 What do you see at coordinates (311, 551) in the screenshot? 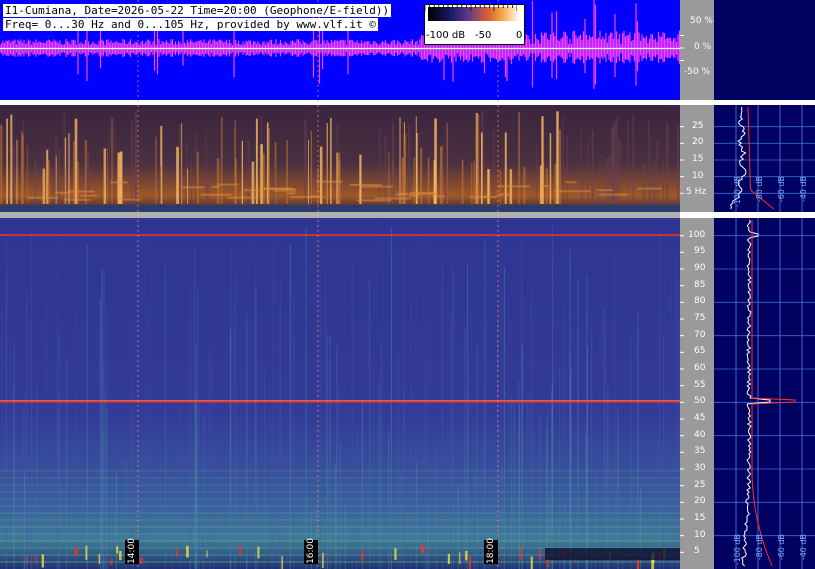
I see `time-label: 16:00` at bounding box center [311, 551].